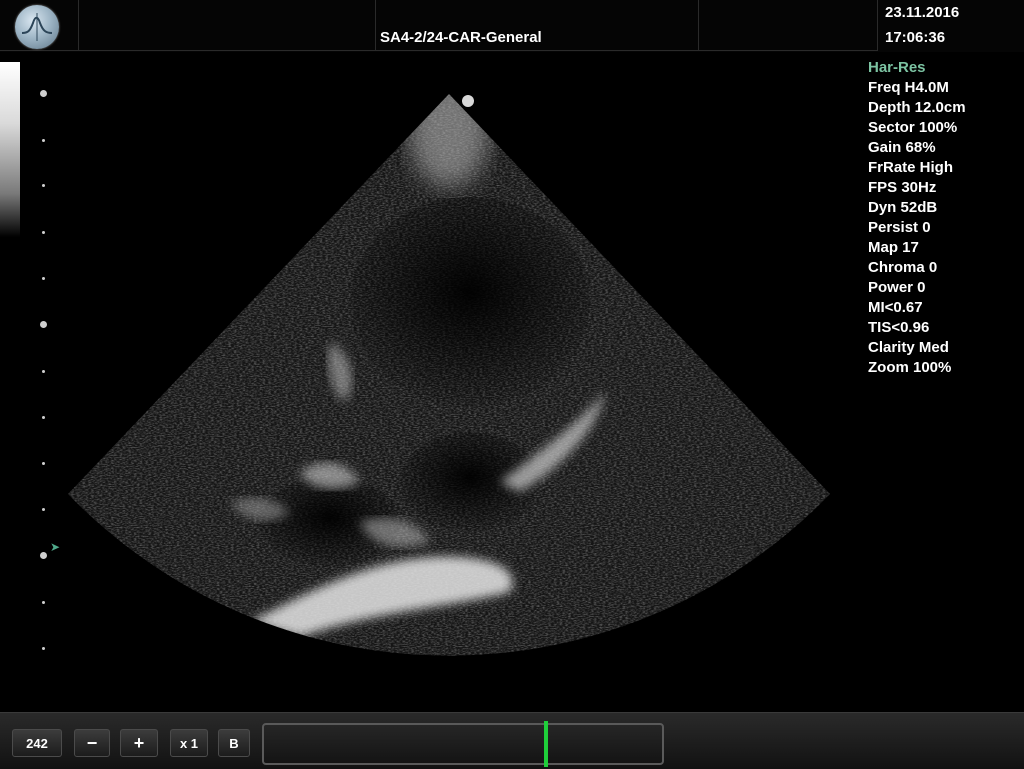  I want to click on cine-position-cursor, so click(546, 744).